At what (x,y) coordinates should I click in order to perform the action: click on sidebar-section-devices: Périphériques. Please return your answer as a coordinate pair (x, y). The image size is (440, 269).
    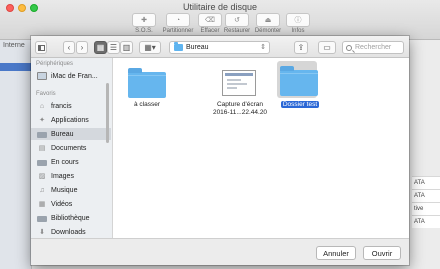
    Looking at the image, I should click on (55, 64).